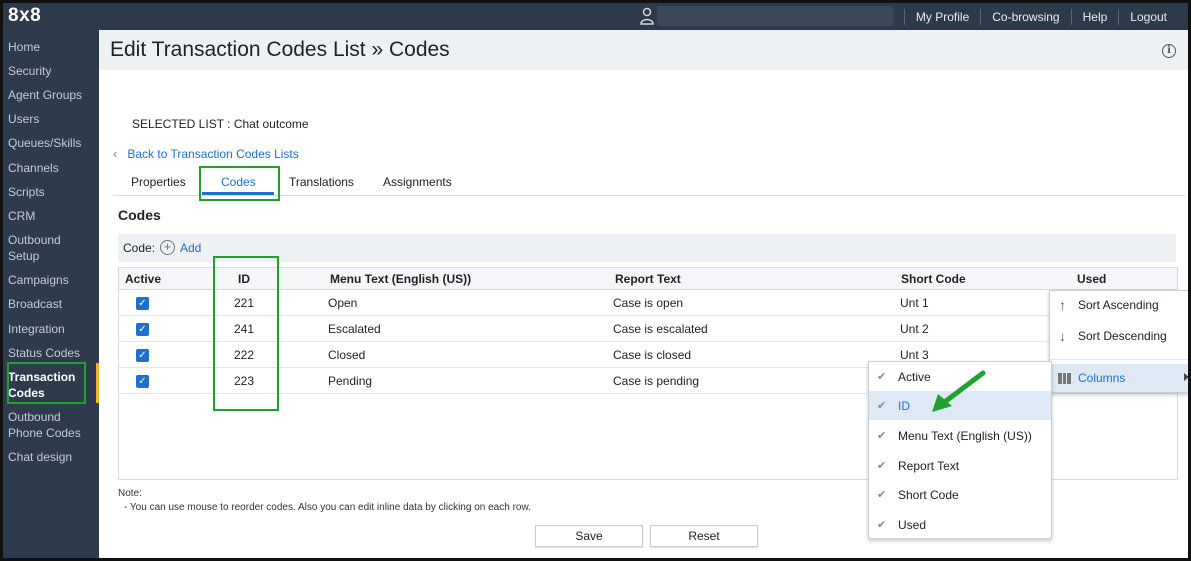 This screenshot has height=561, width=1191. Describe the element at coordinates (46, 383) in the screenshot. I see `highlight-box-transaction-codes` at that location.